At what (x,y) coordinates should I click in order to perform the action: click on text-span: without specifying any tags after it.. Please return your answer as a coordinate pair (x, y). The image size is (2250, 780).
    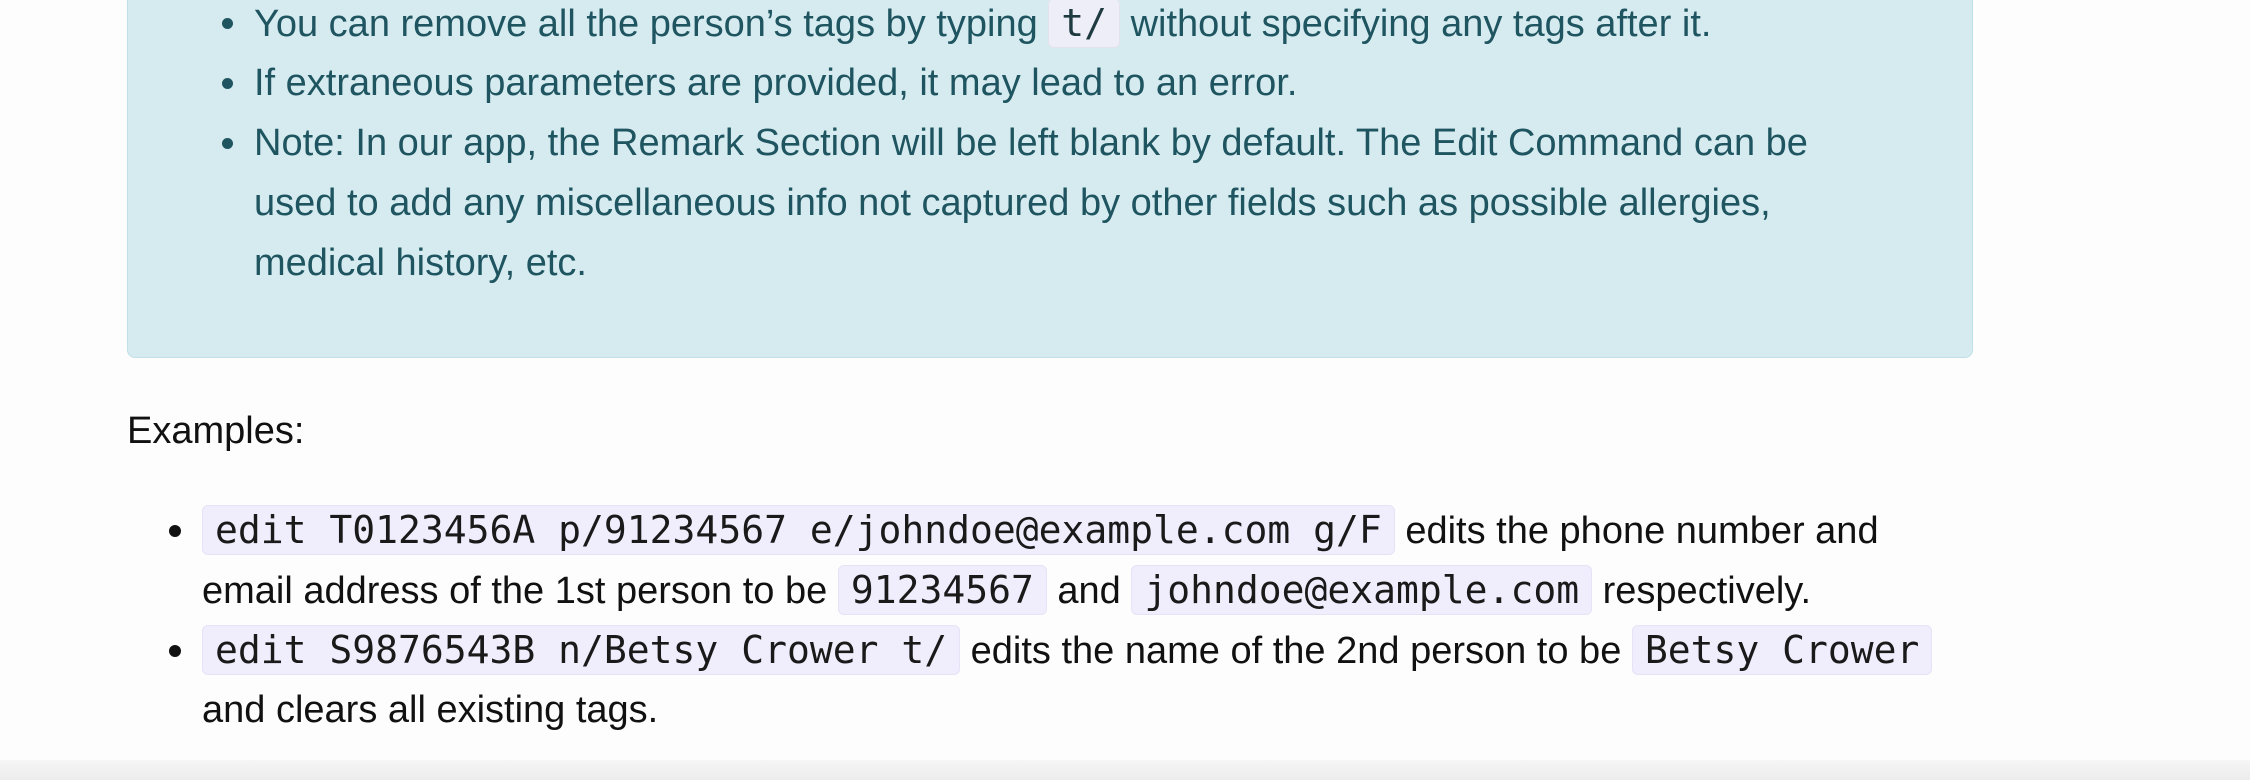
    Looking at the image, I should click on (1416, 24).